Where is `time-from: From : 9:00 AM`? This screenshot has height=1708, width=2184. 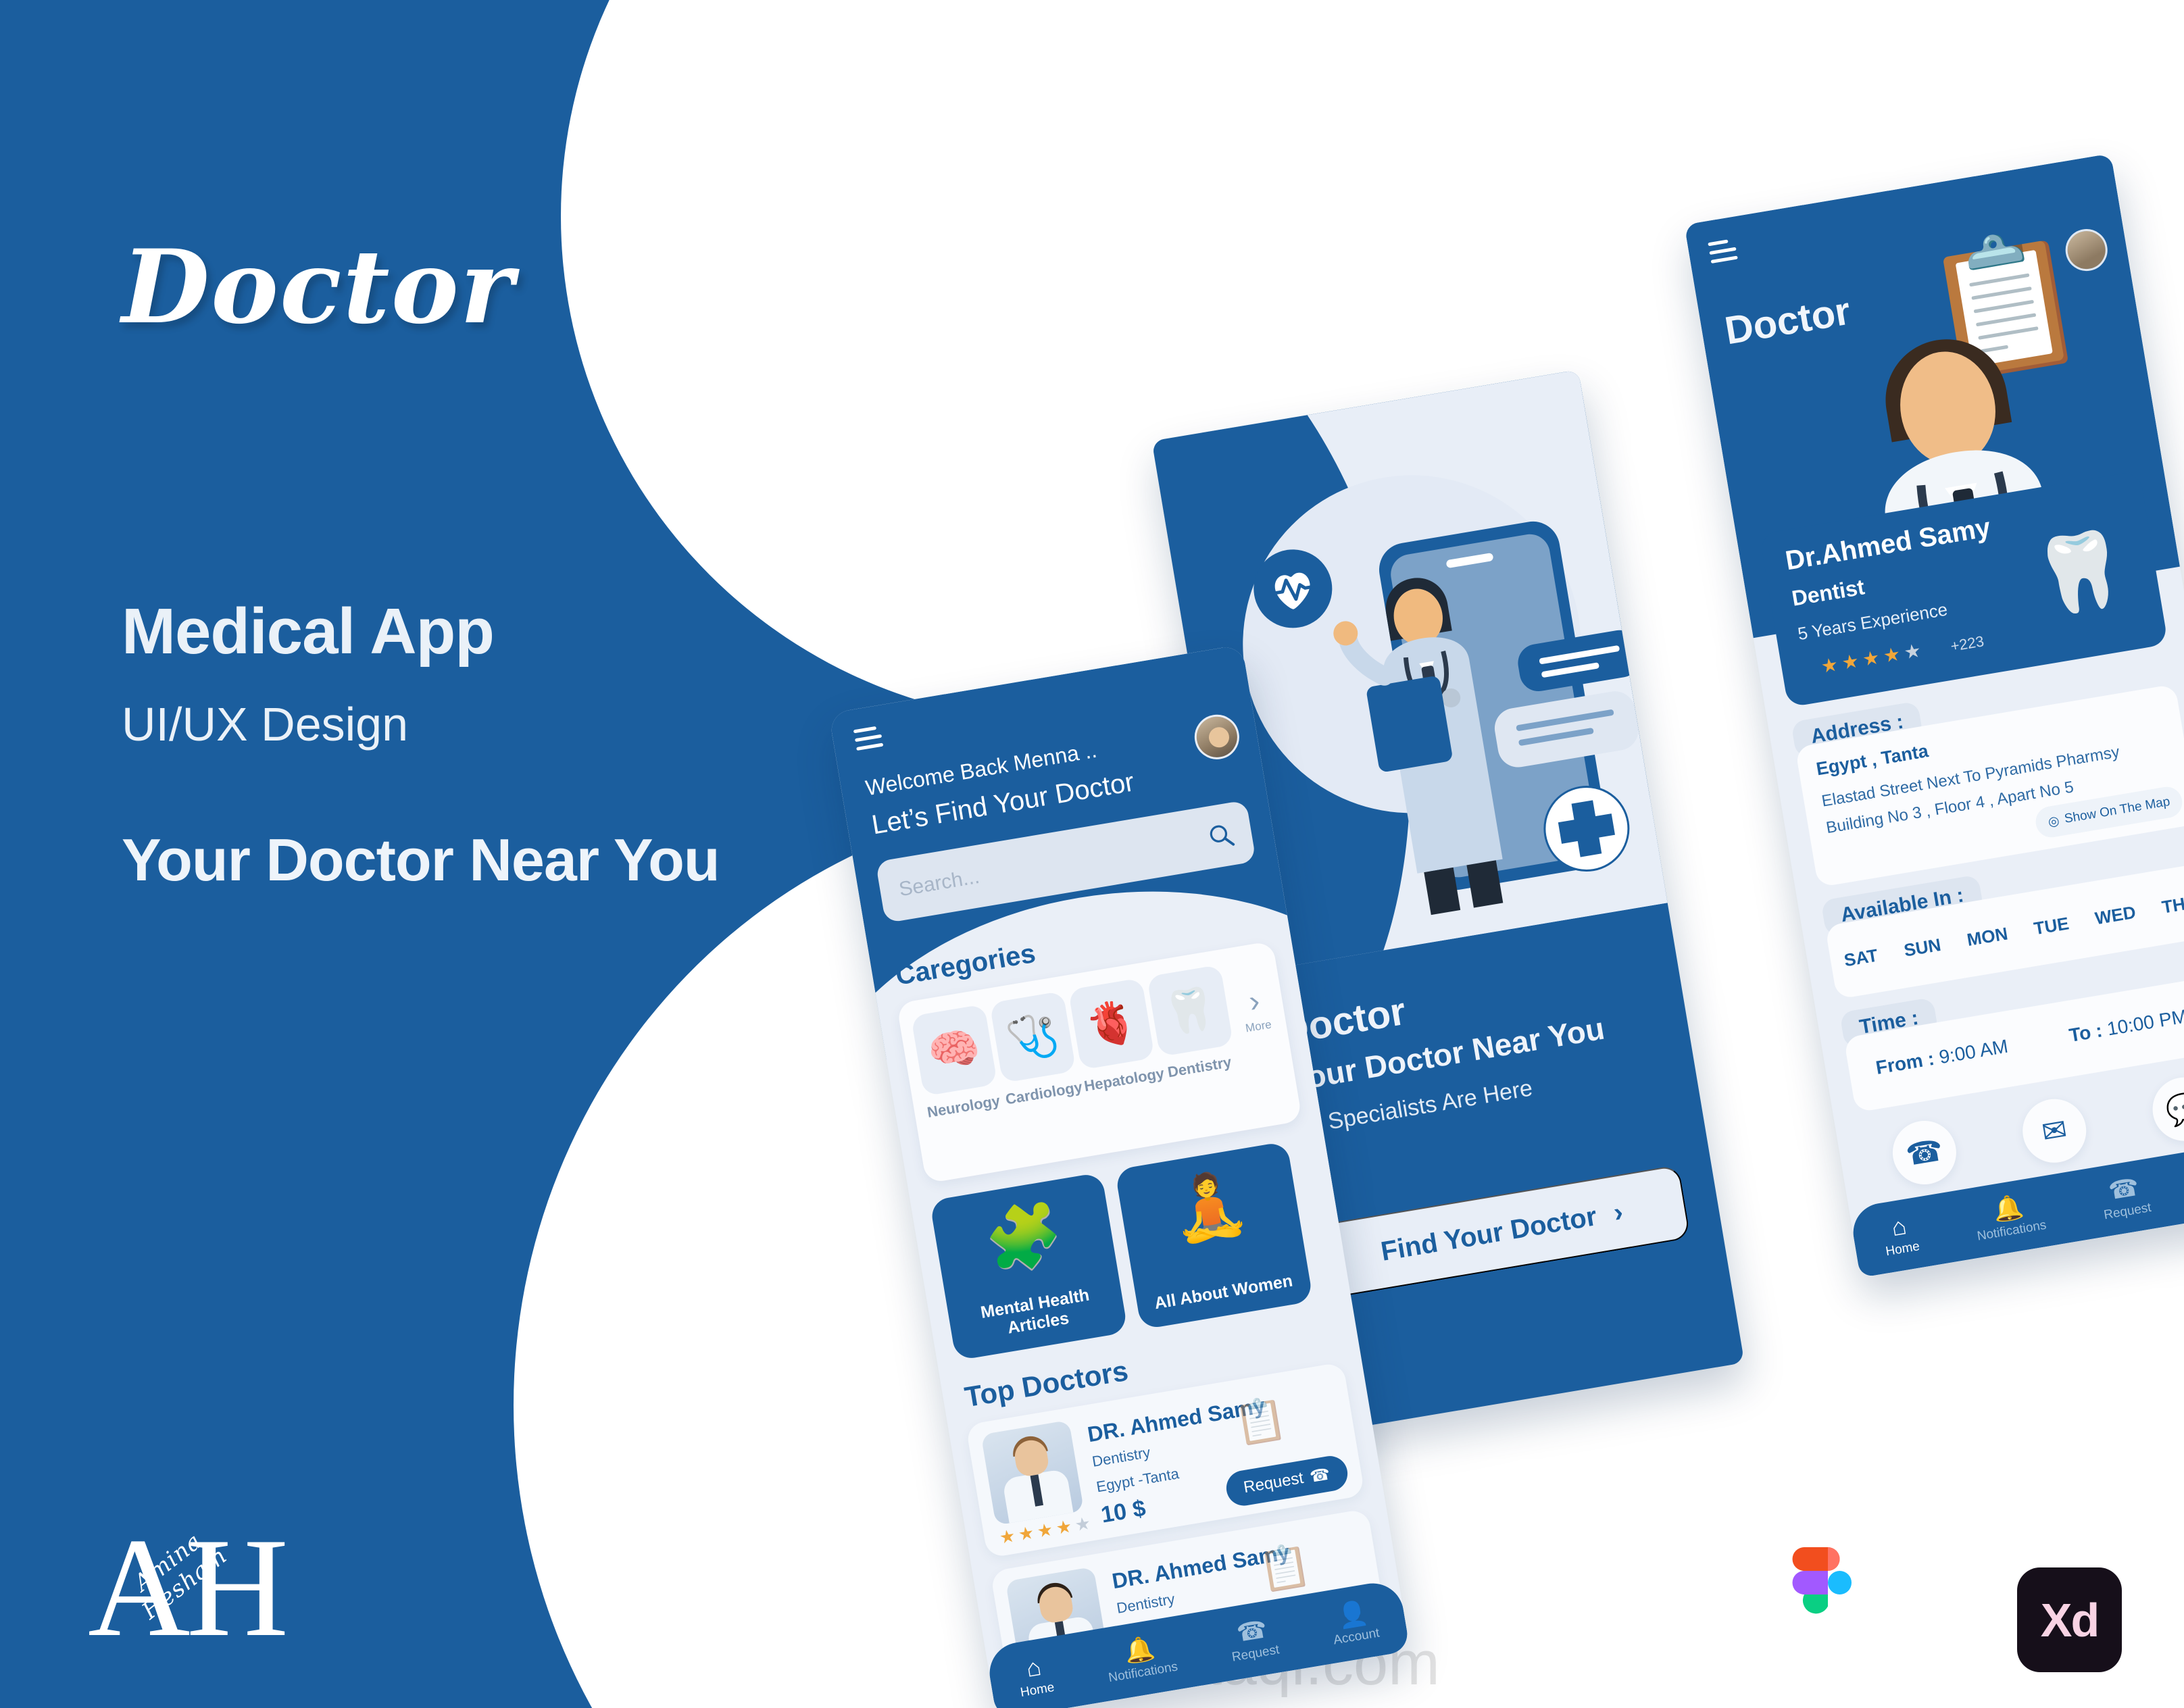
time-from: From : 9:00 AM is located at coordinates (1943, 1058).